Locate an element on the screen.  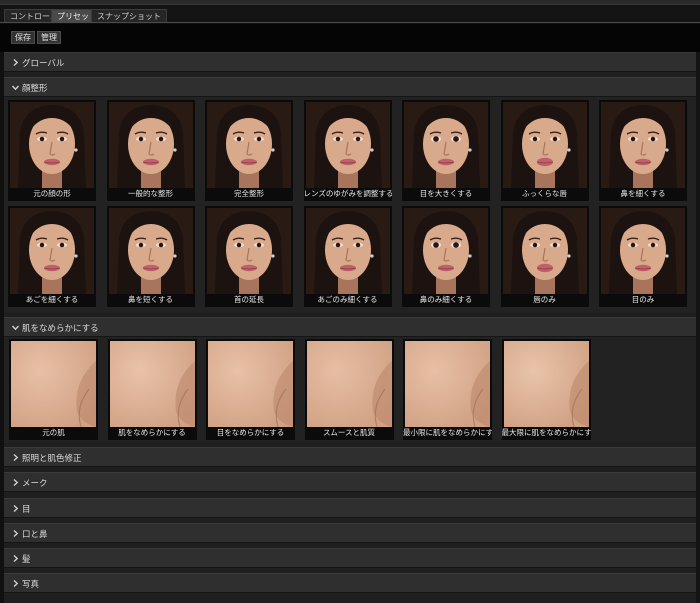
face-shape-preset-tile: 鼻のみ細くする is located at coordinates (446, 256).